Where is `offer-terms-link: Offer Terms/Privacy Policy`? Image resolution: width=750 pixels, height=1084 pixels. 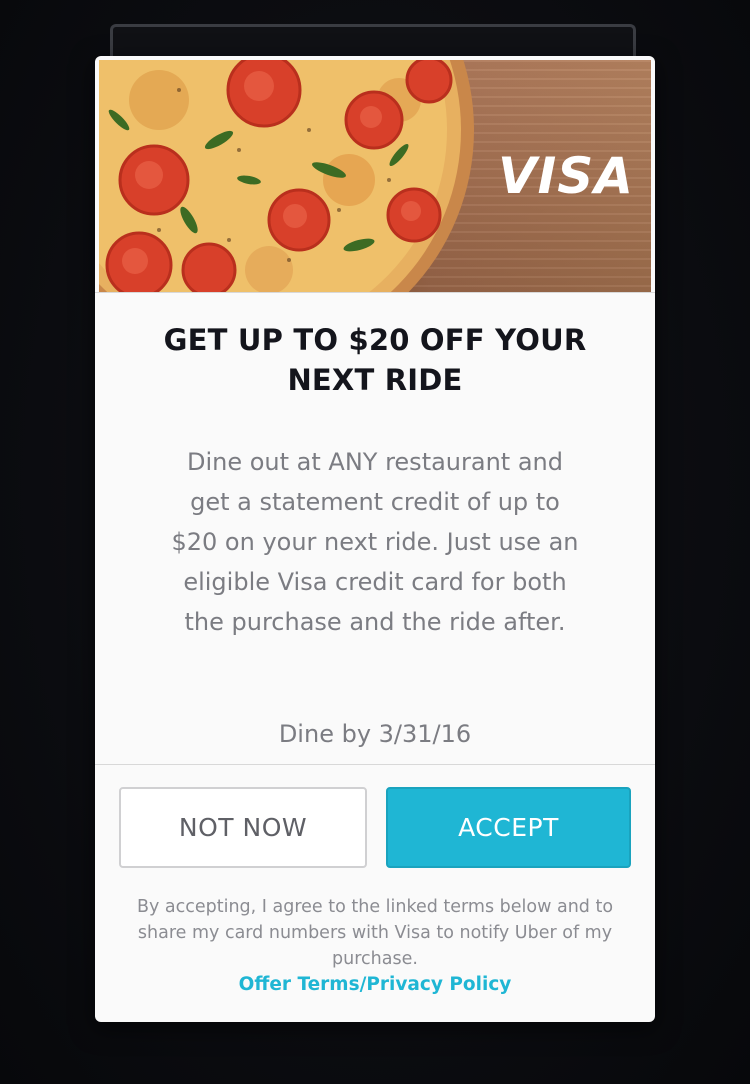
offer-terms-link: Offer Terms/Privacy Policy is located at coordinates (375, 985).